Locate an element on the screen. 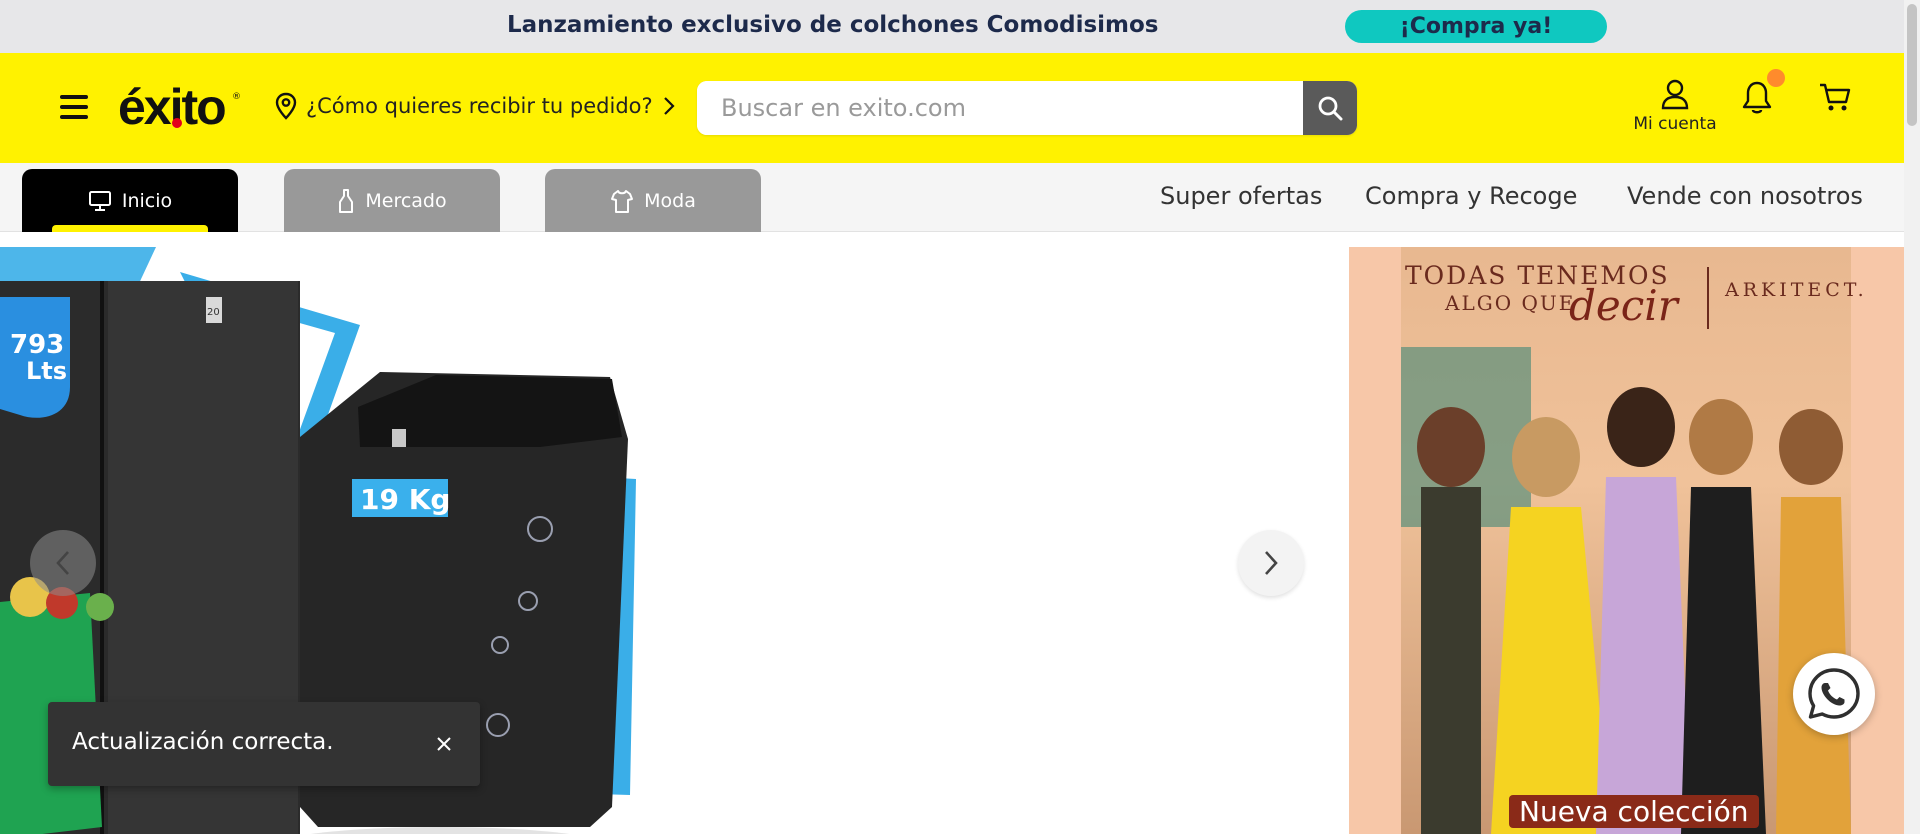 Image resolution: width=1920 pixels, height=834 pixels. fridge-seal: 20 is located at coordinates (213, 312).